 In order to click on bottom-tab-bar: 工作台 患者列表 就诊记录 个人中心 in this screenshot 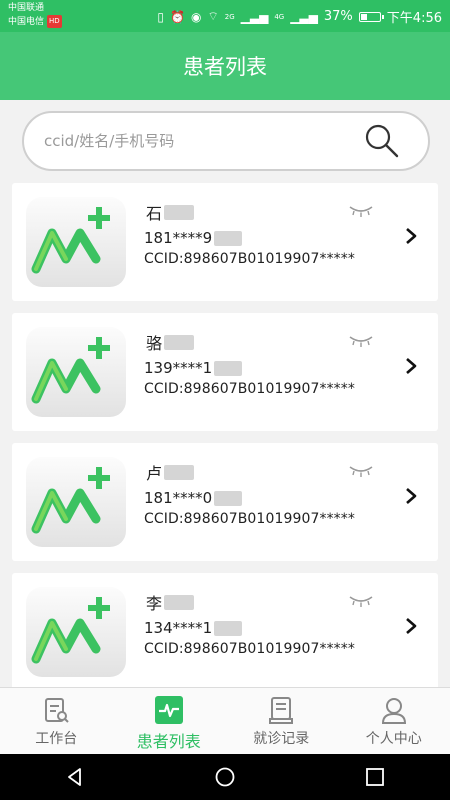, I will do `click(225, 721)`.